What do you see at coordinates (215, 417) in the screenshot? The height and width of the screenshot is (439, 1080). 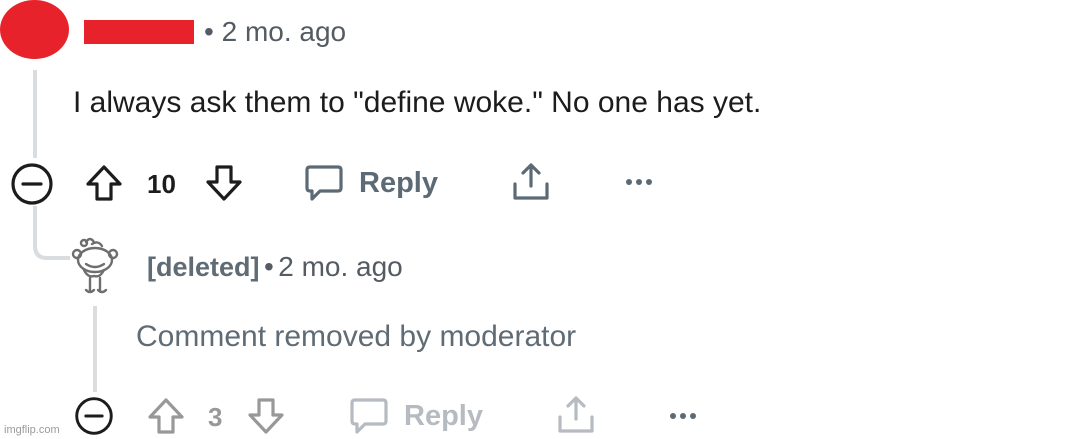 I see `reply-vote-count: 3` at bounding box center [215, 417].